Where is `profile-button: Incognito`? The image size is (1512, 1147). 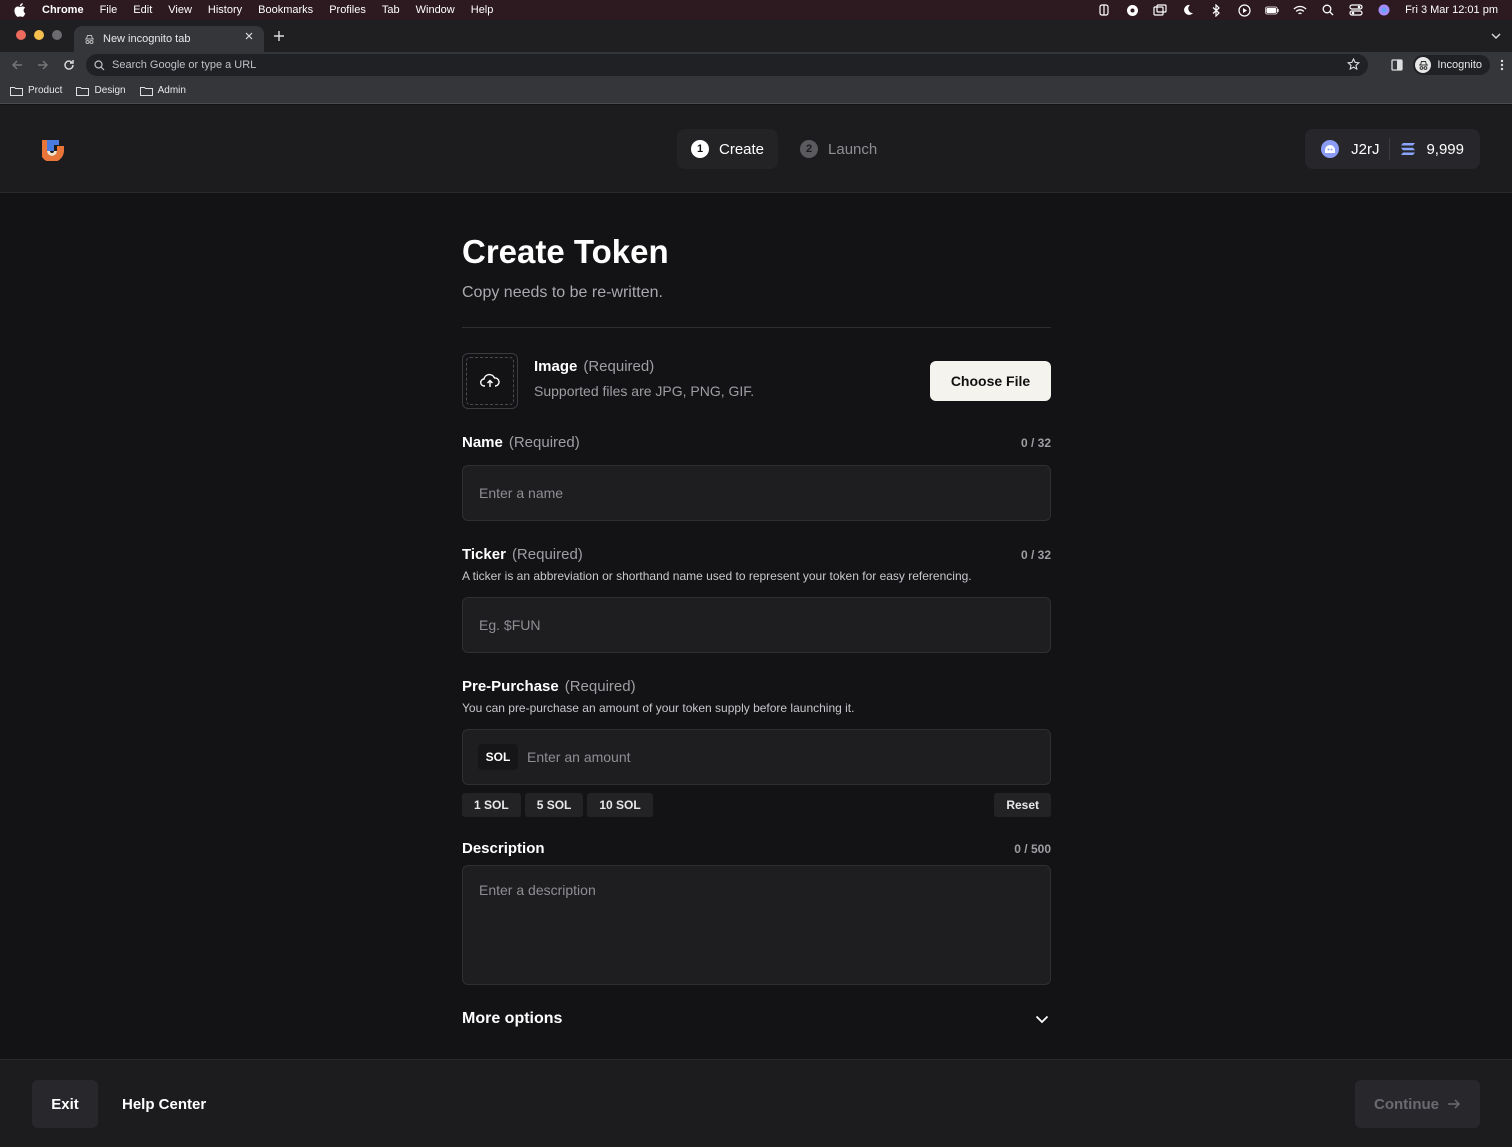 profile-button: Incognito is located at coordinates (1451, 65).